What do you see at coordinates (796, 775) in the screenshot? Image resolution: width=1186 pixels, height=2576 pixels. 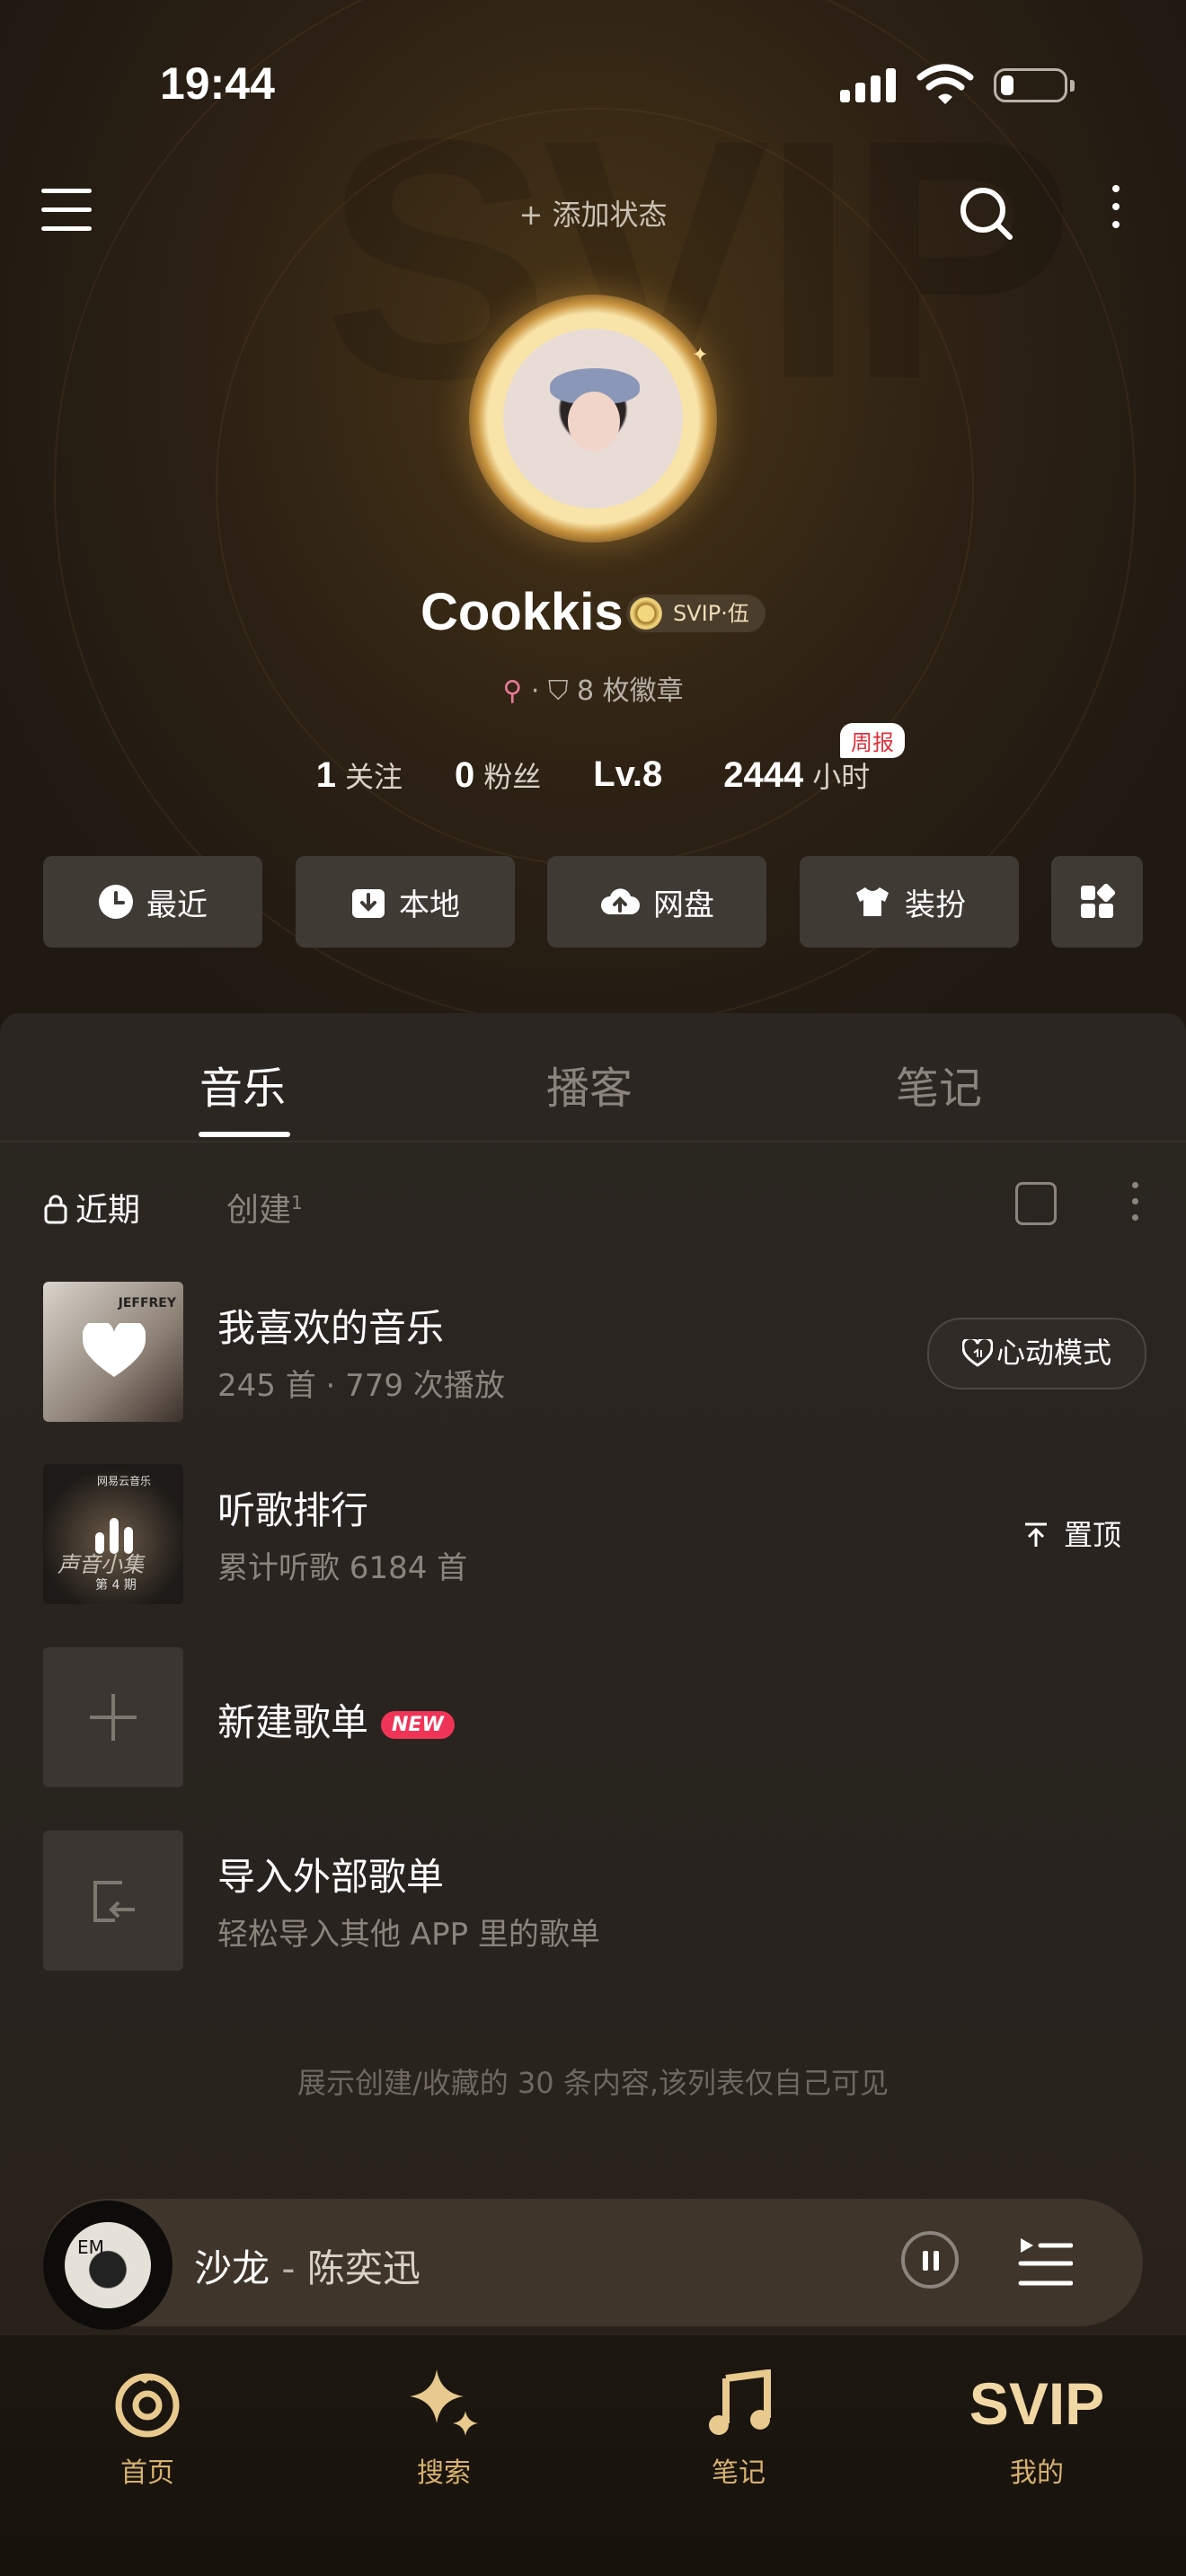 I see `listen-hours-stat: 2444 小时` at bounding box center [796, 775].